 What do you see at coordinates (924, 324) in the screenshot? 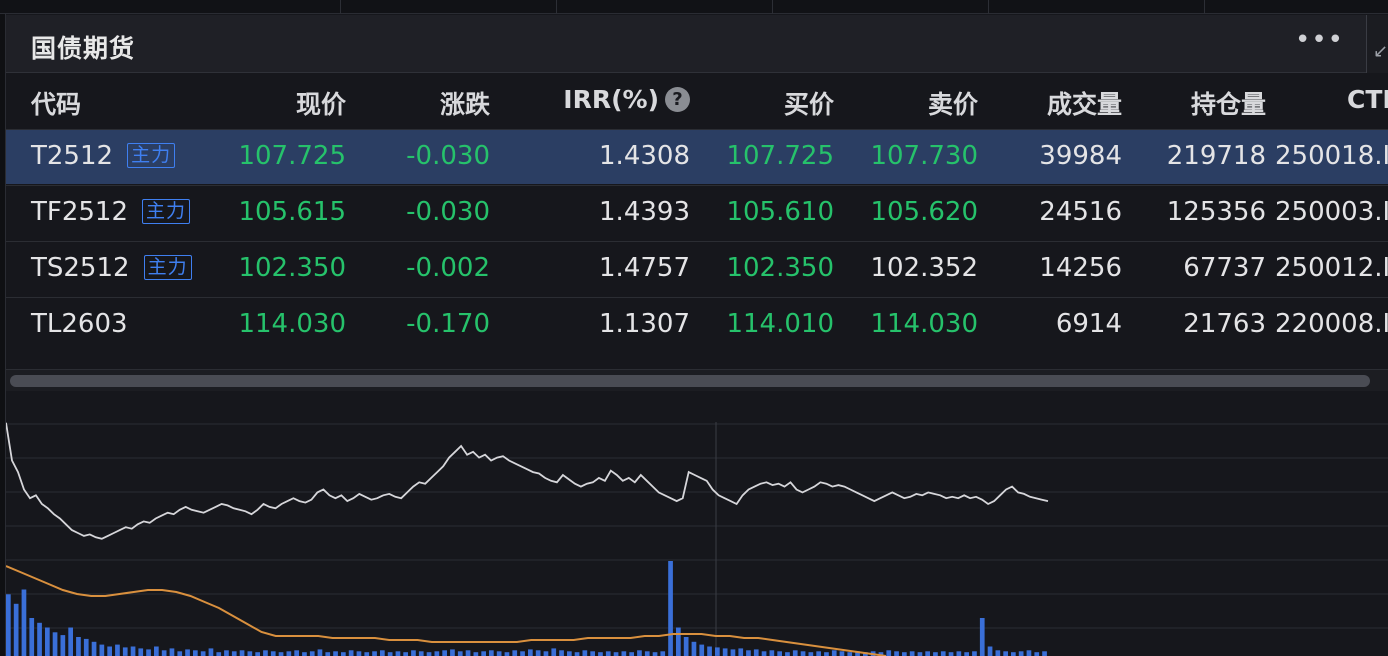
I see `ask-cell: 114.030` at bounding box center [924, 324].